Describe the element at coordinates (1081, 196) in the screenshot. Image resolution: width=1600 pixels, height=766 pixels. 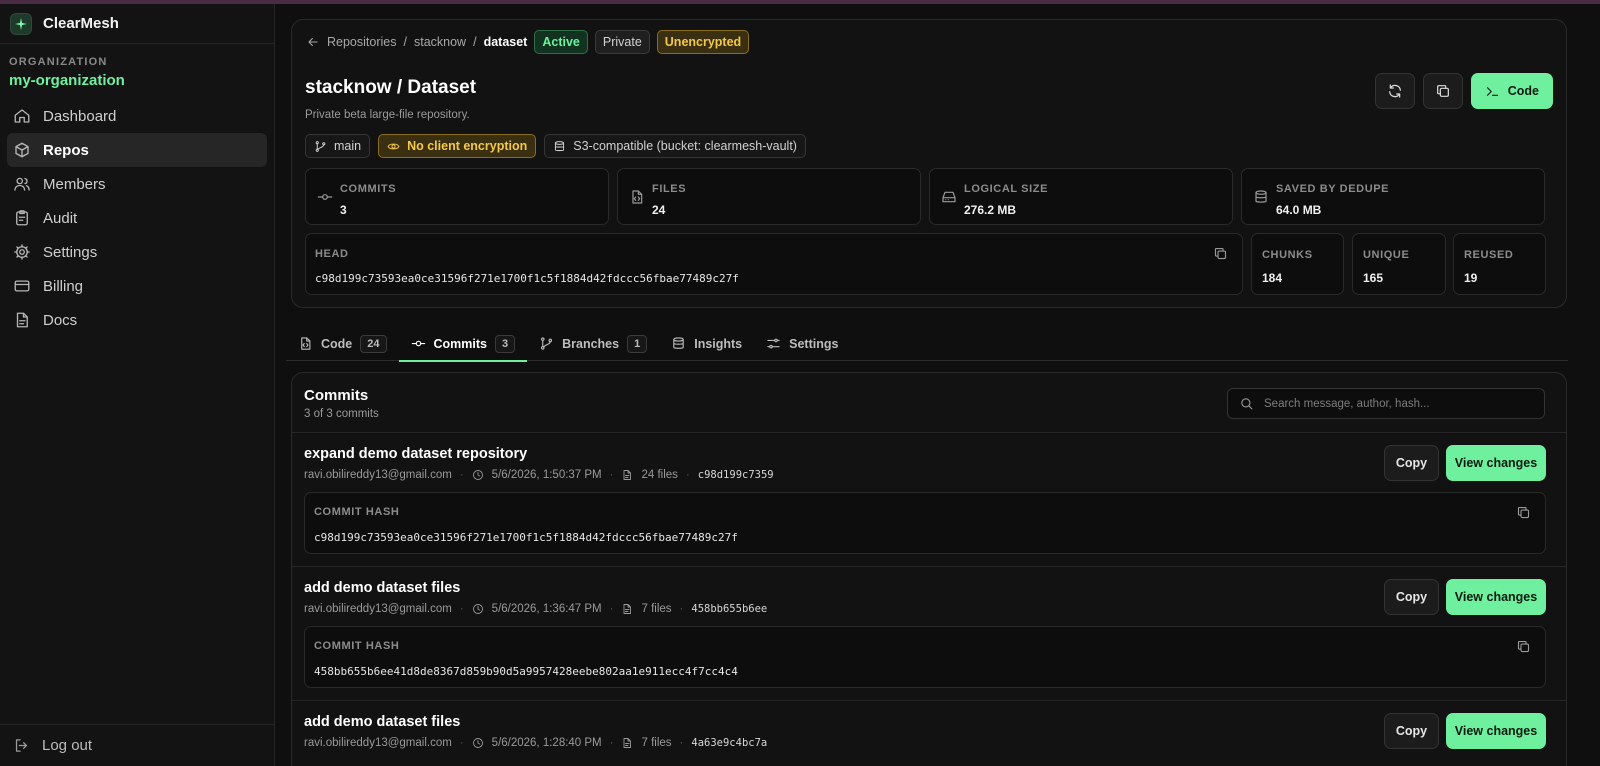
I see `stat-logical-size: LOGICAL SIZE 276.2 MB` at that location.